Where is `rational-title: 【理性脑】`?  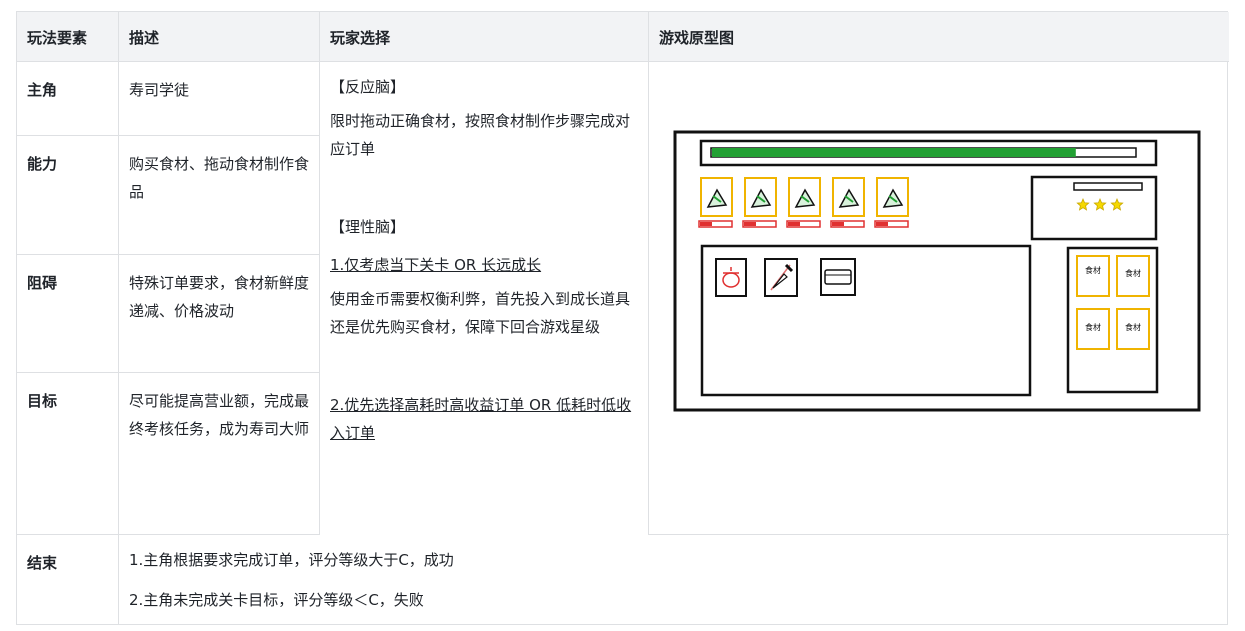
rational-title: 【理性脑】 is located at coordinates (368, 227).